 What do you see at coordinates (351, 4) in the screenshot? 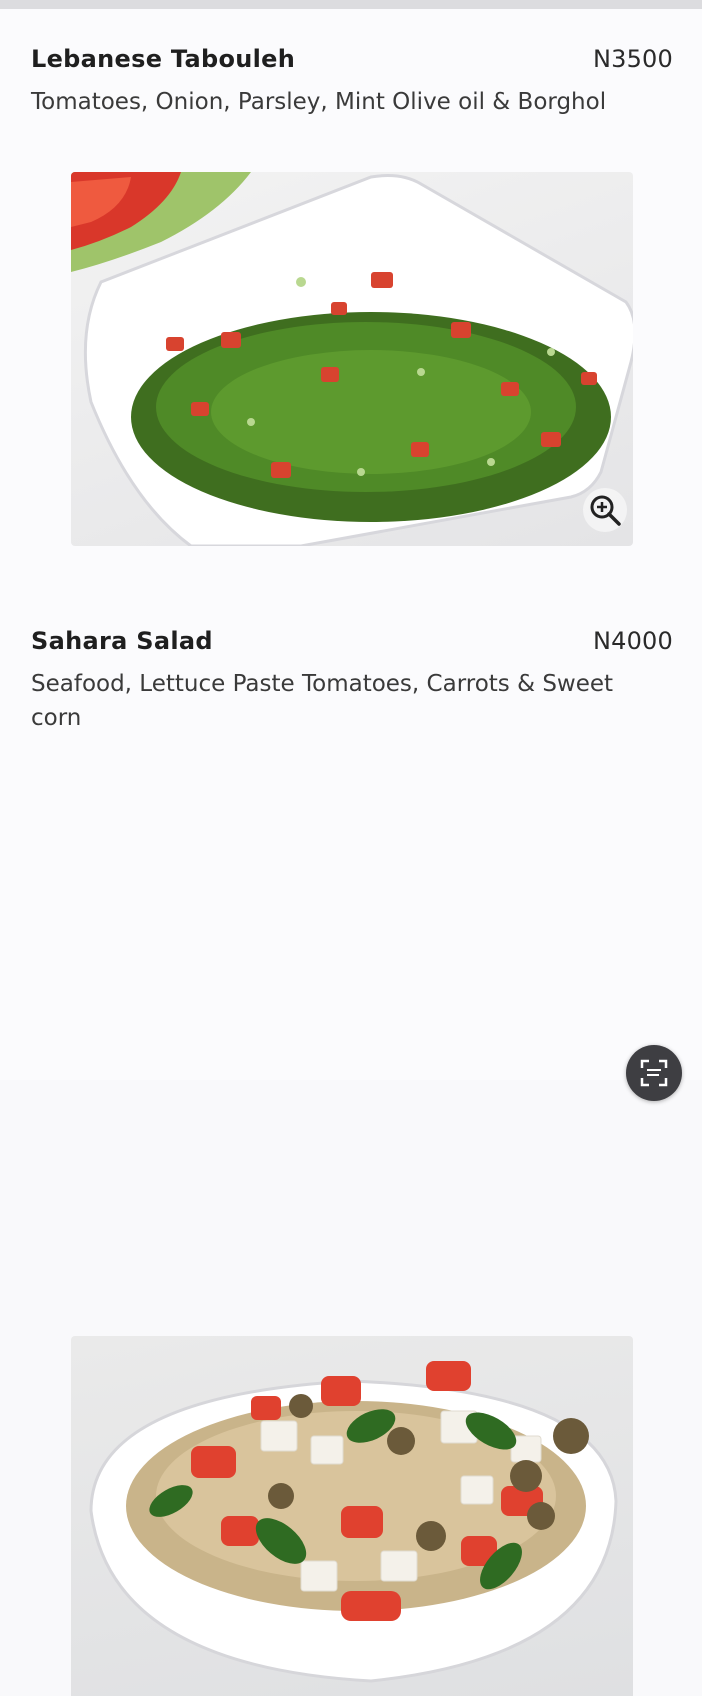
I see `top-divider` at bounding box center [351, 4].